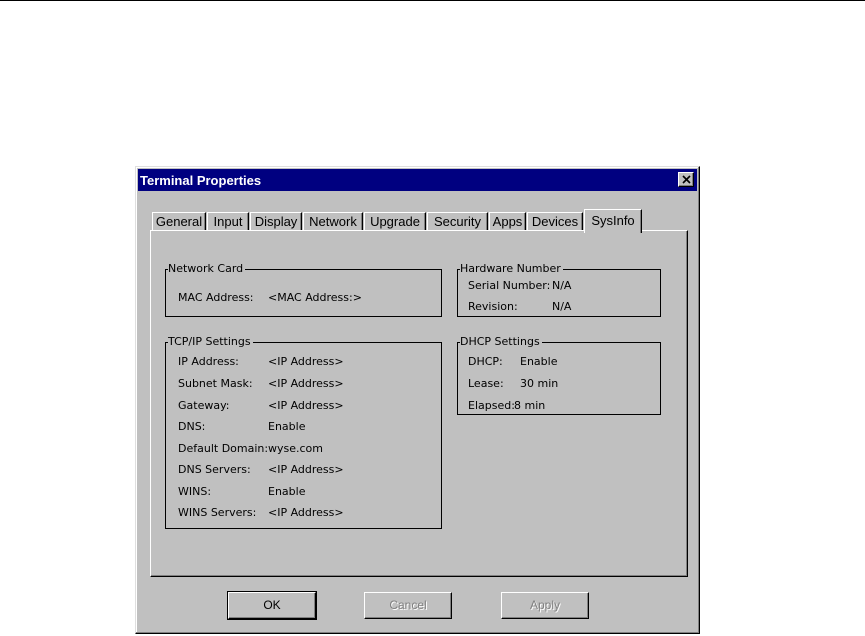 The height and width of the screenshot is (636, 865). What do you see at coordinates (204, 405) in the screenshot?
I see `gateway-label: Gateway:` at bounding box center [204, 405].